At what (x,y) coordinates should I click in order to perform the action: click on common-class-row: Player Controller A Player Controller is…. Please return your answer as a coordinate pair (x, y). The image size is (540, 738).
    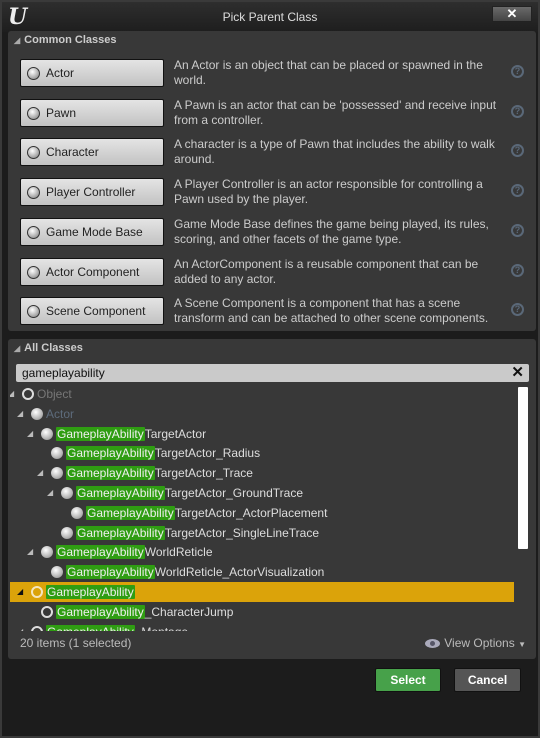
    Looking at the image, I should click on (272, 197).